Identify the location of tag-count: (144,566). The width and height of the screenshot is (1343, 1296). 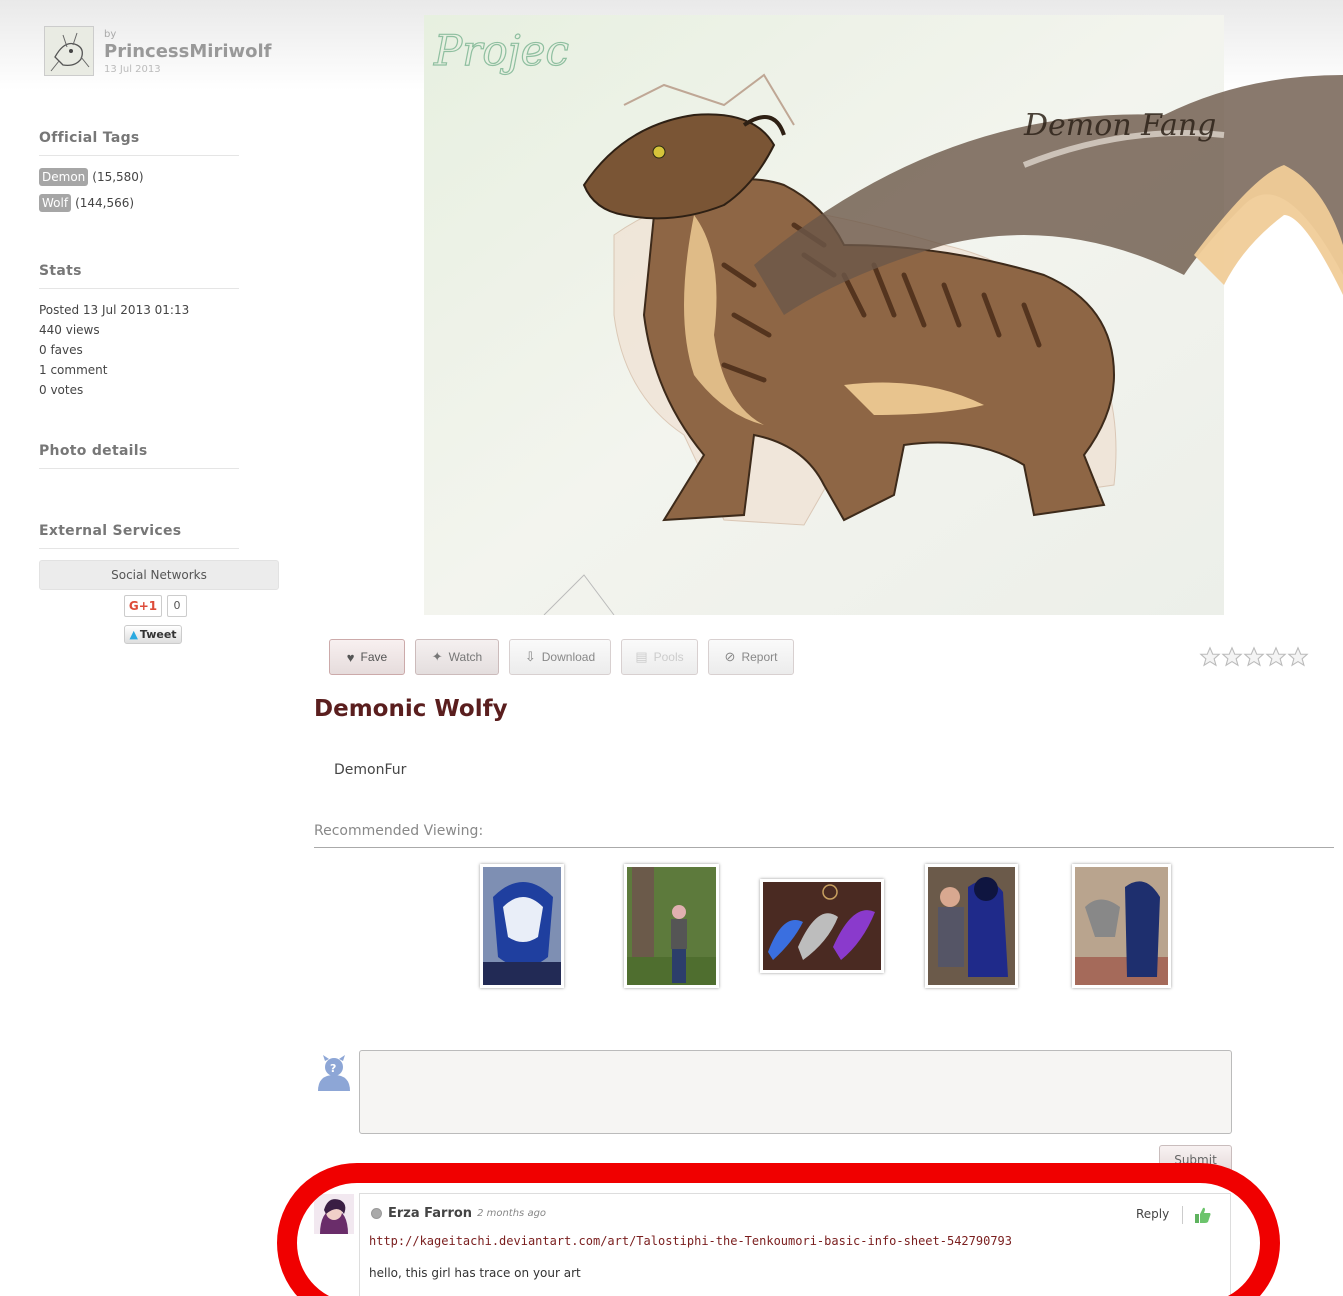
(105, 203).